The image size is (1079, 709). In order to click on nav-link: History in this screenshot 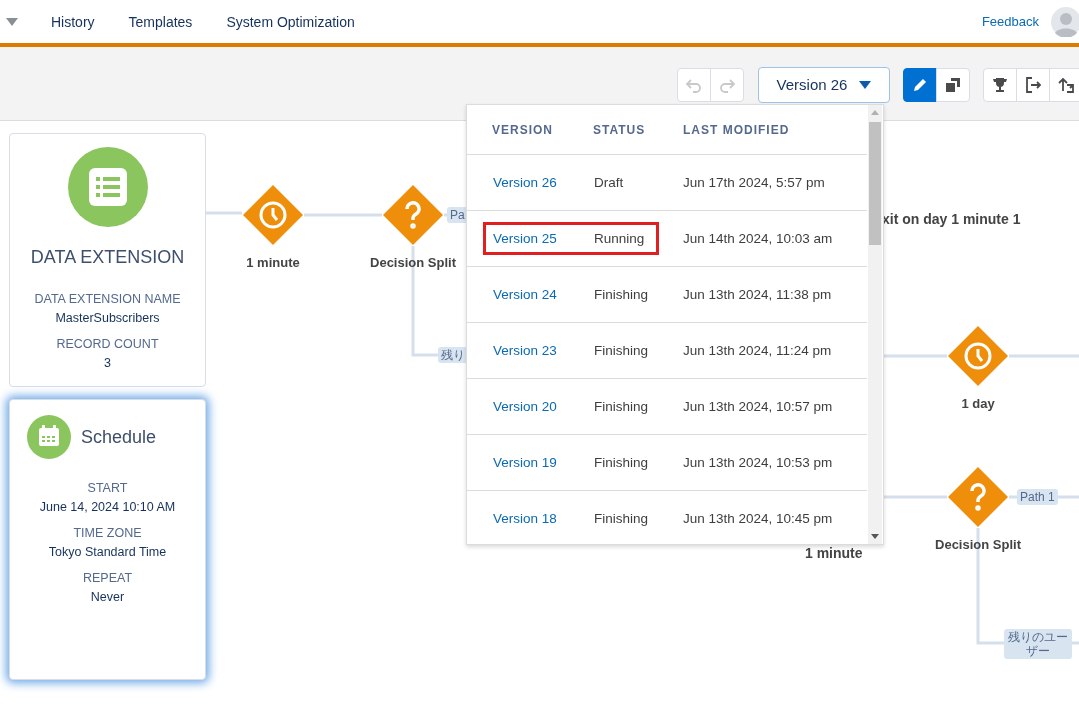, I will do `click(73, 21)`.